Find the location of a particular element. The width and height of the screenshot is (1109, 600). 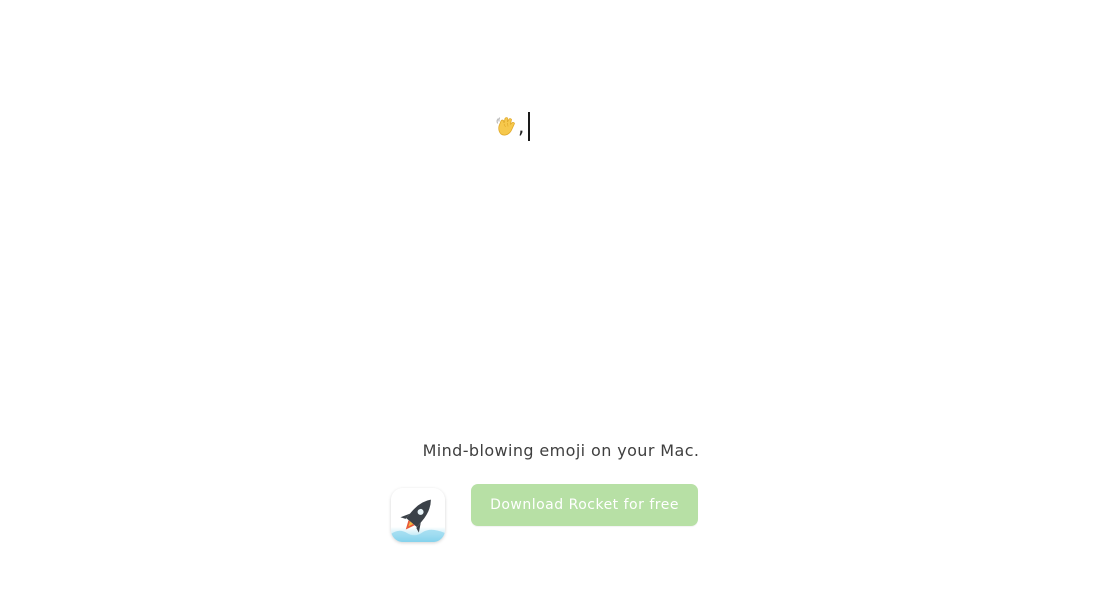

typing-demo: , is located at coordinates (512, 126).